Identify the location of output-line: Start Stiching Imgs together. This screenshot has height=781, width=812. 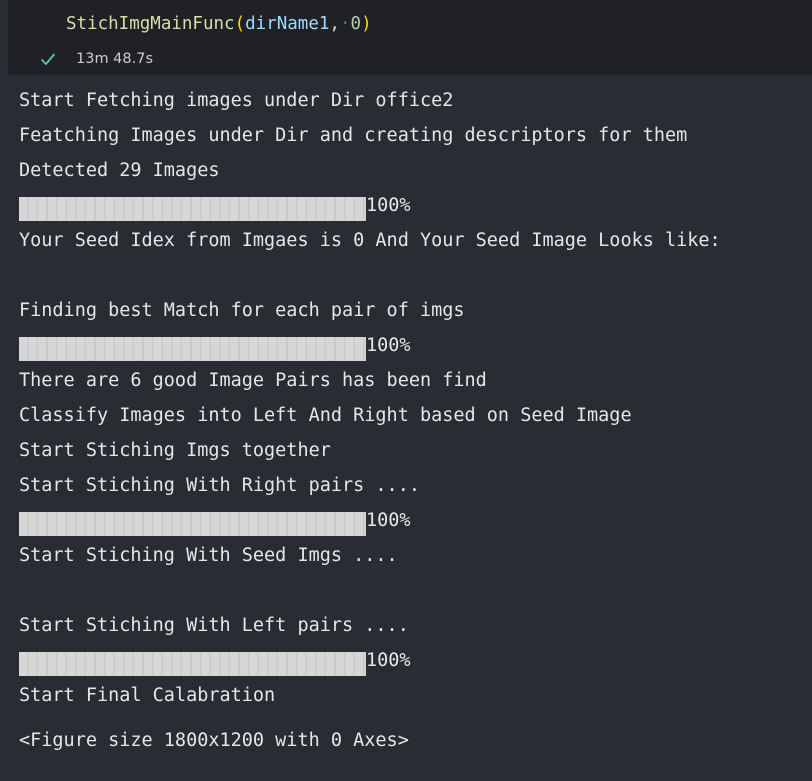
(175, 450).